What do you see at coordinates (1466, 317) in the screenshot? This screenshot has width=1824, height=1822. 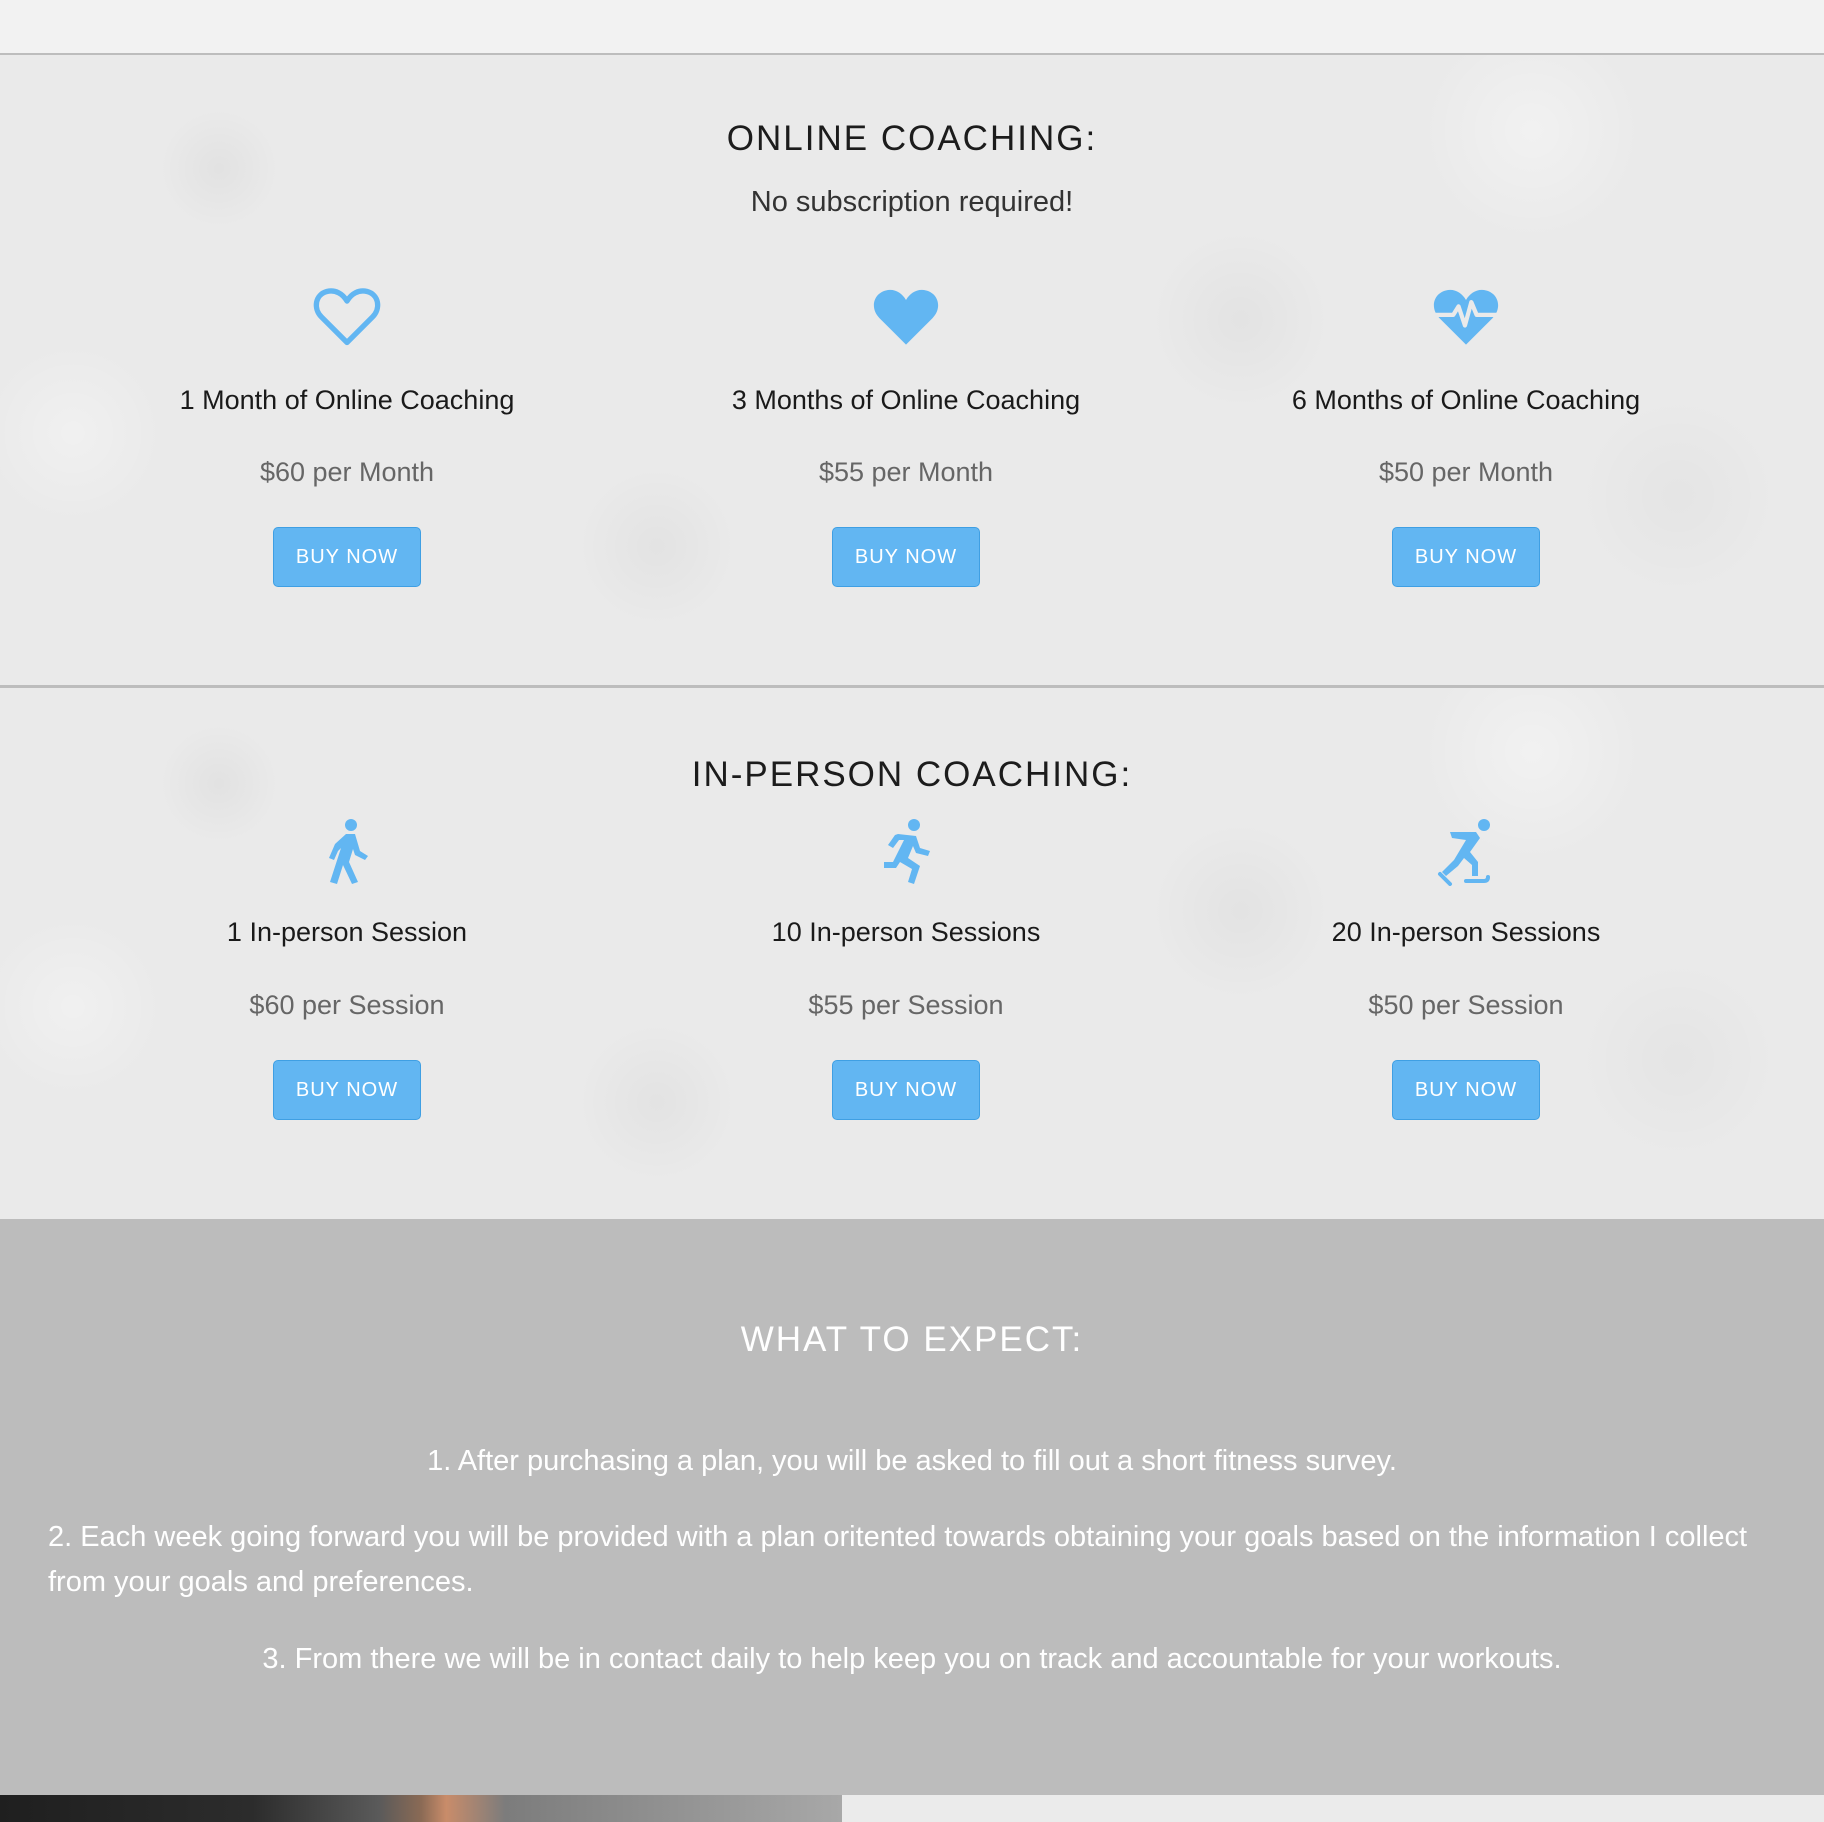 I see `heartbeat-icon` at bounding box center [1466, 317].